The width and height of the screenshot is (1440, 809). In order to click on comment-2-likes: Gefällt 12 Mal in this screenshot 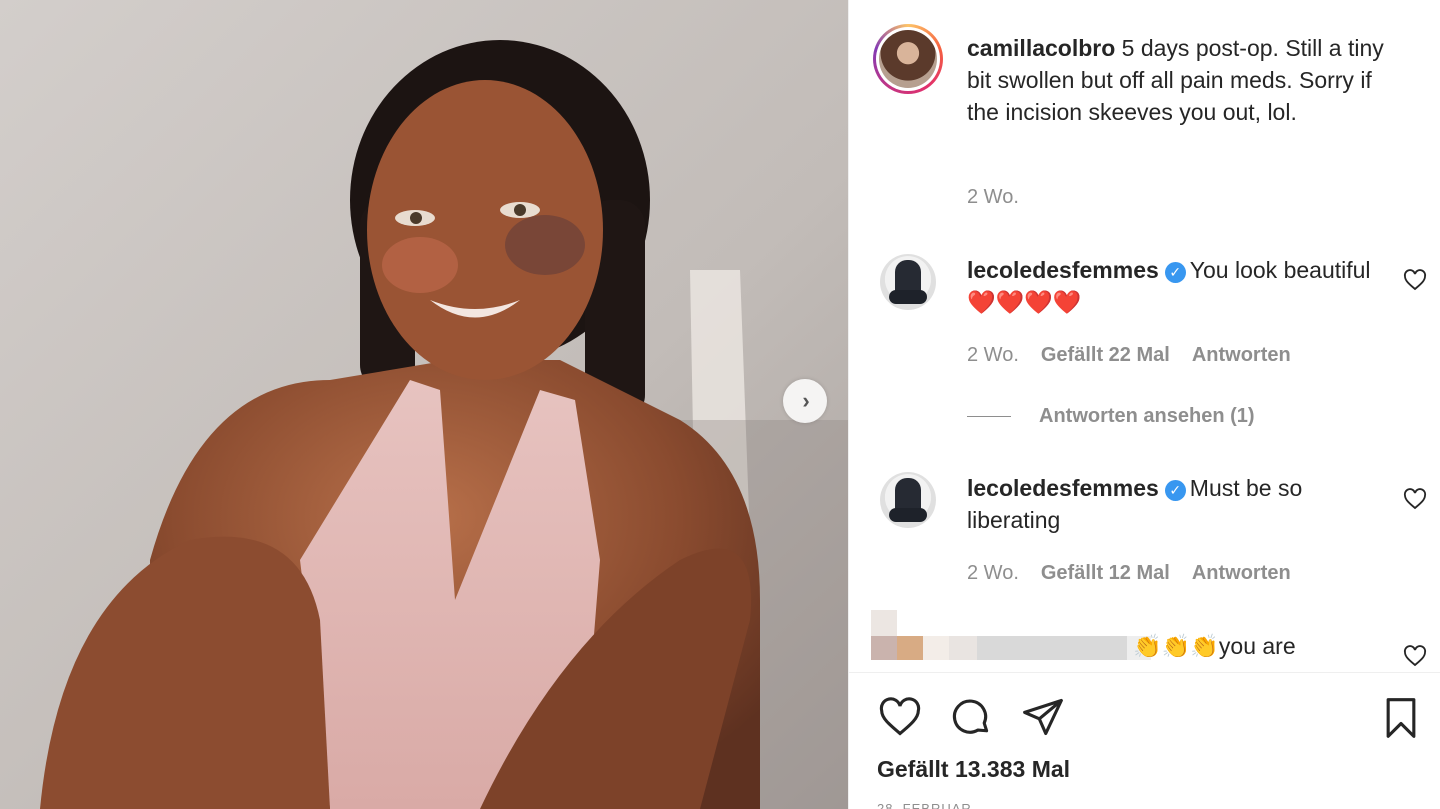, I will do `click(1105, 573)`.